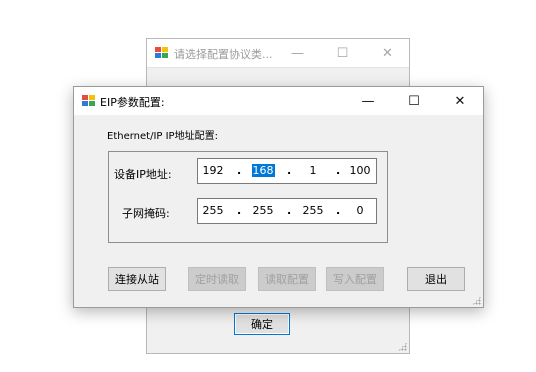 This screenshot has height=372, width=536. I want to click on exit-button: 退出, so click(436, 279).